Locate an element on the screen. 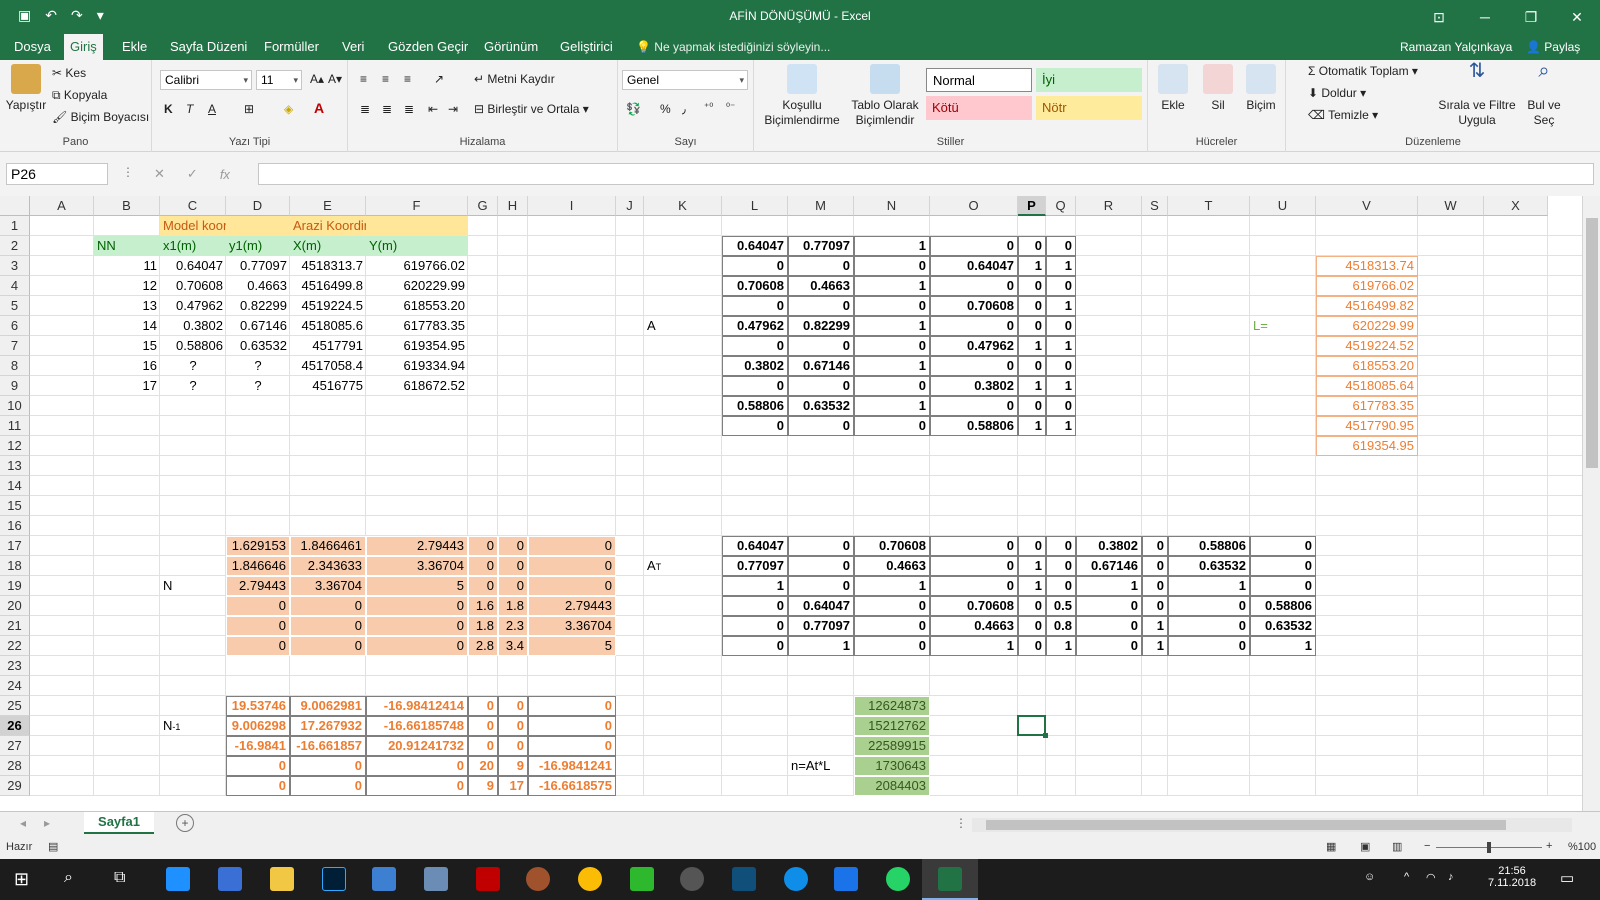  cell-i29: -16.6618575 is located at coordinates (572, 786).